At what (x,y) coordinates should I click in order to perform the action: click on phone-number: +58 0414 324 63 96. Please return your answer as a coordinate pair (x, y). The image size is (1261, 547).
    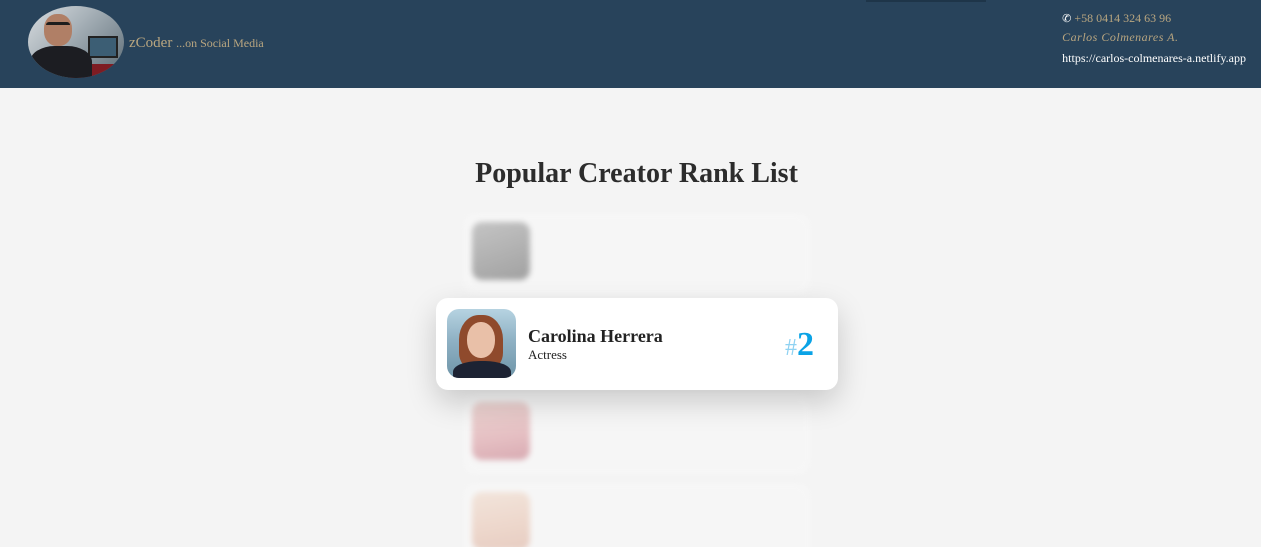
    Looking at the image, I should click on (1123, 18).